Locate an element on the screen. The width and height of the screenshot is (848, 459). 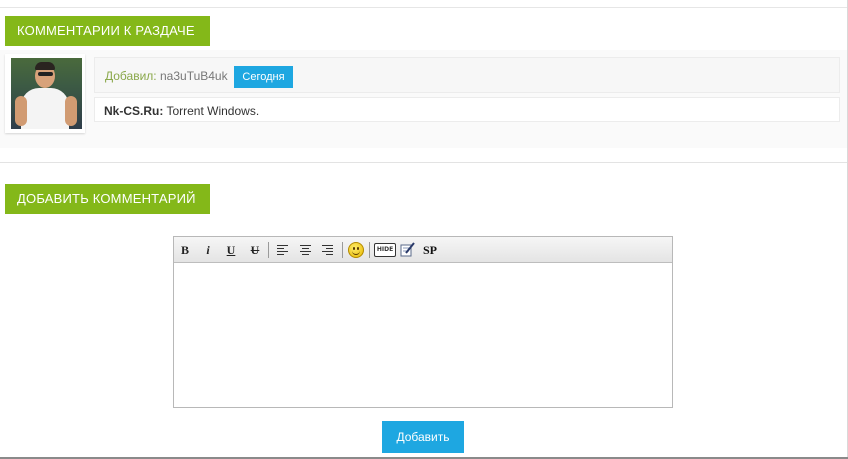
spoiler-icon: SP is located at coordinates (430, 250).